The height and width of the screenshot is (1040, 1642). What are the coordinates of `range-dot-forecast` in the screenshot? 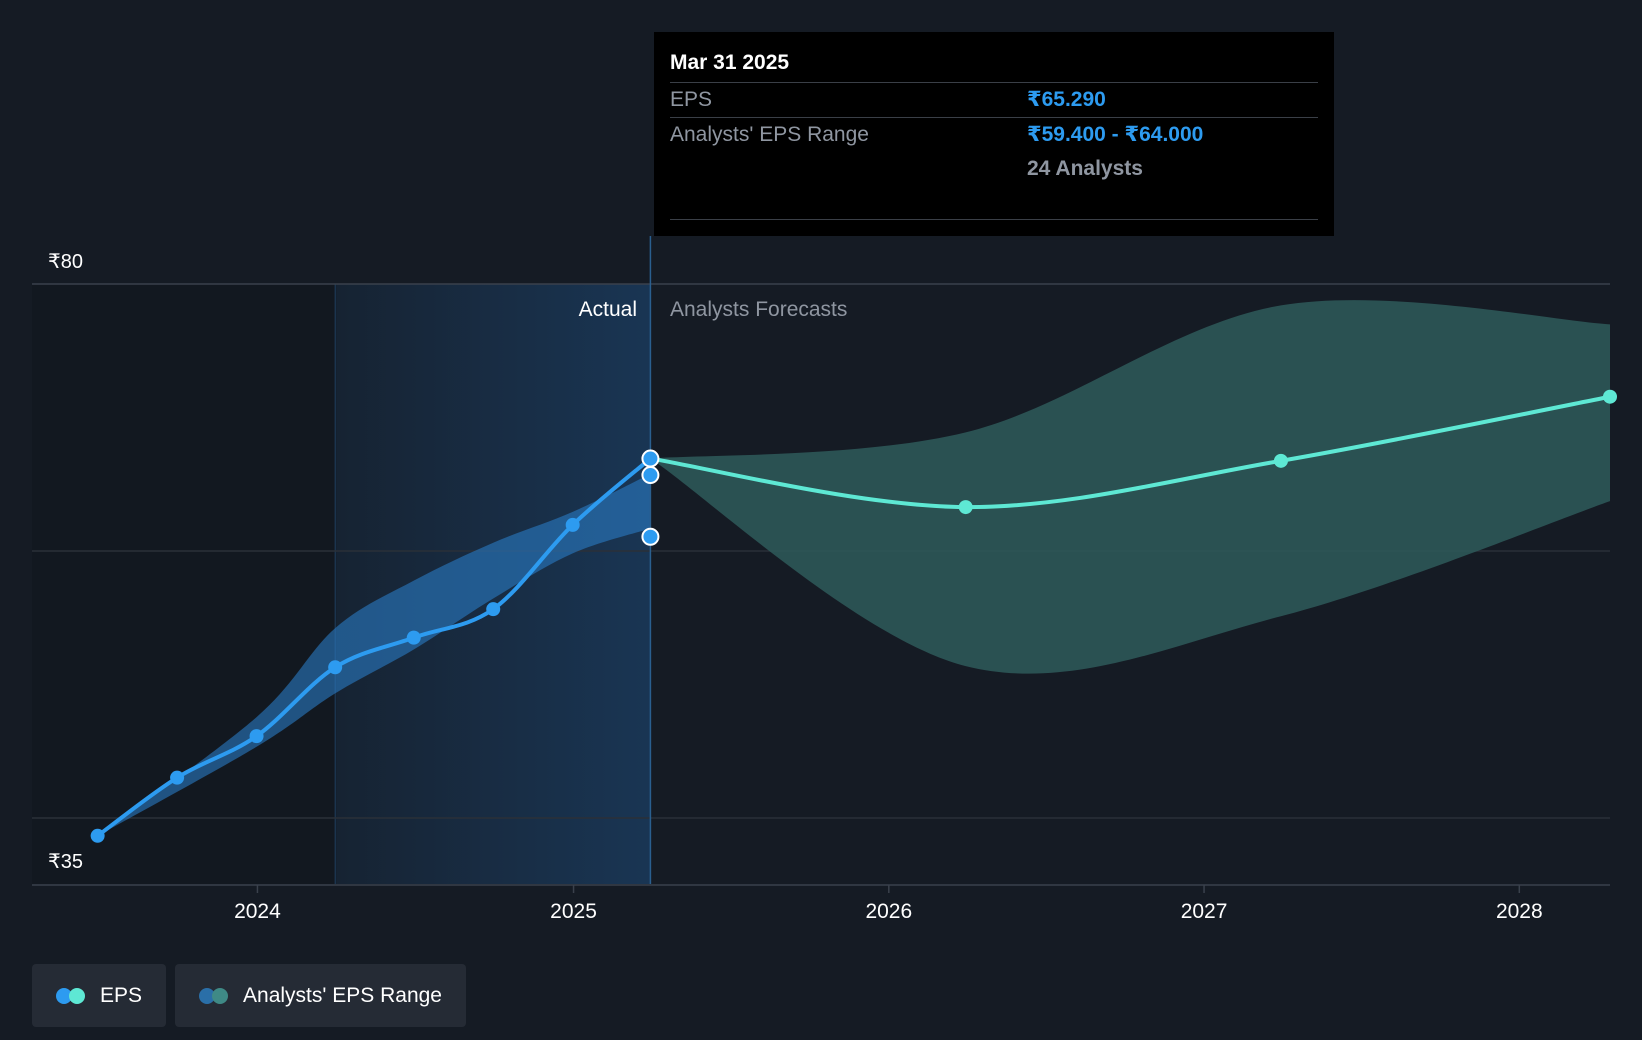 It's located at (220, 995).